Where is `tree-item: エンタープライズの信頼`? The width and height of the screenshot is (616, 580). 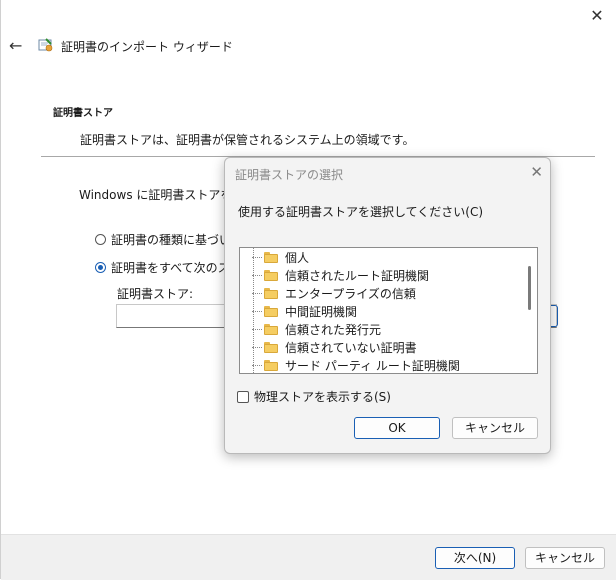 tree-item: エンタープライズの信頼 is located at coordinates (334, 293).